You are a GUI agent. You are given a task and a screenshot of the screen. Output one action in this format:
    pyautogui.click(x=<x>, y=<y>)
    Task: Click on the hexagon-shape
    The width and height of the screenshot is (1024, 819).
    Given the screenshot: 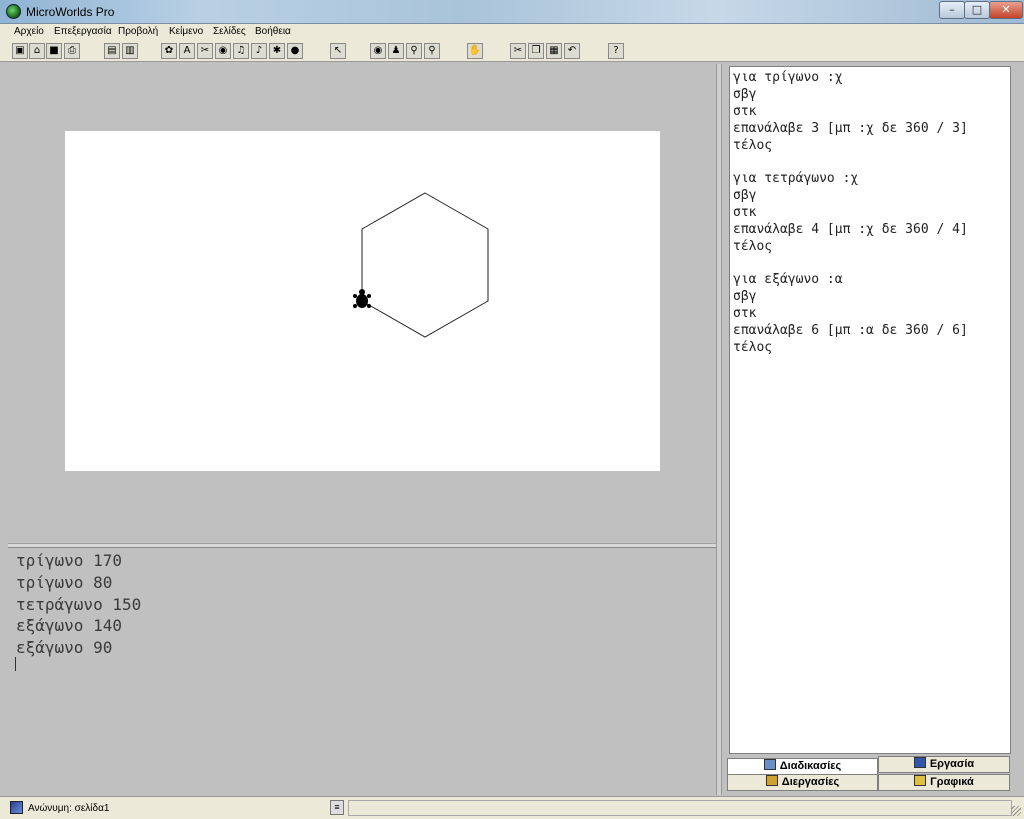 What is the action you would take?
    pyautogui.click(x=425, y=265)
    